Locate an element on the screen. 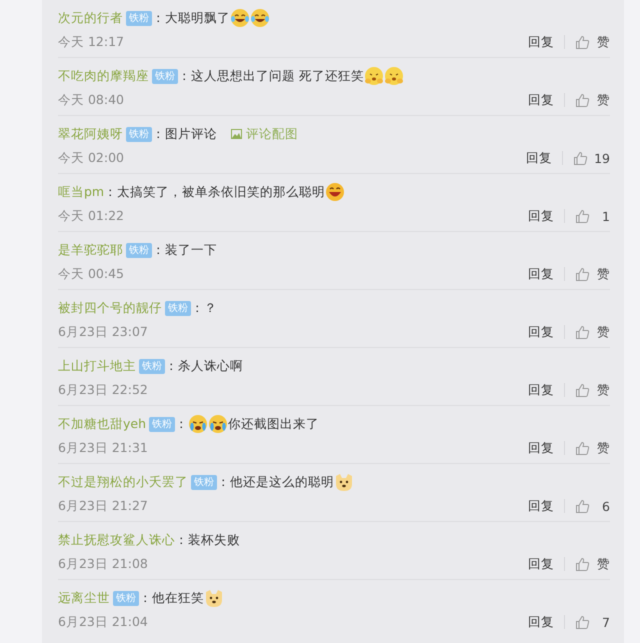 This screenshot has height=643, width=640. comment-time: 6月23日 21:27 is located at coordinates (103, 506).